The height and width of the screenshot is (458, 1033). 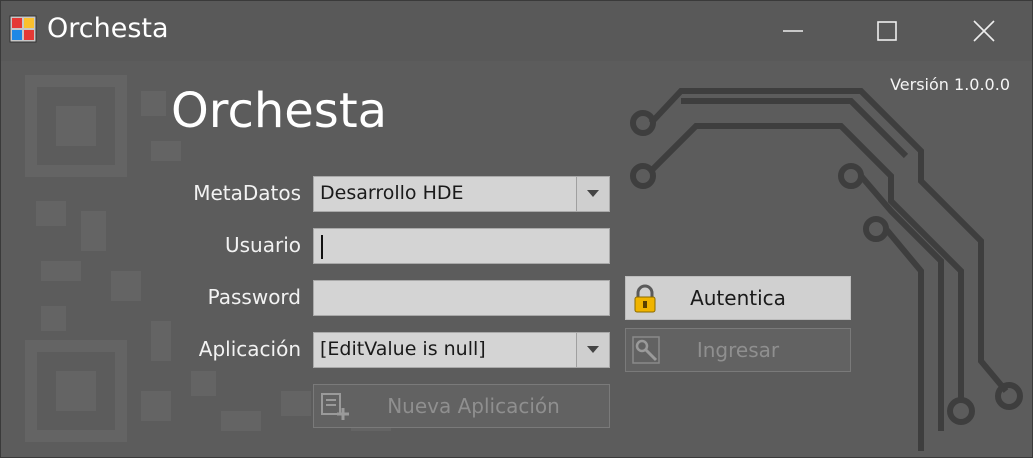 I want to click on close-button, so click(x=984, y=31).